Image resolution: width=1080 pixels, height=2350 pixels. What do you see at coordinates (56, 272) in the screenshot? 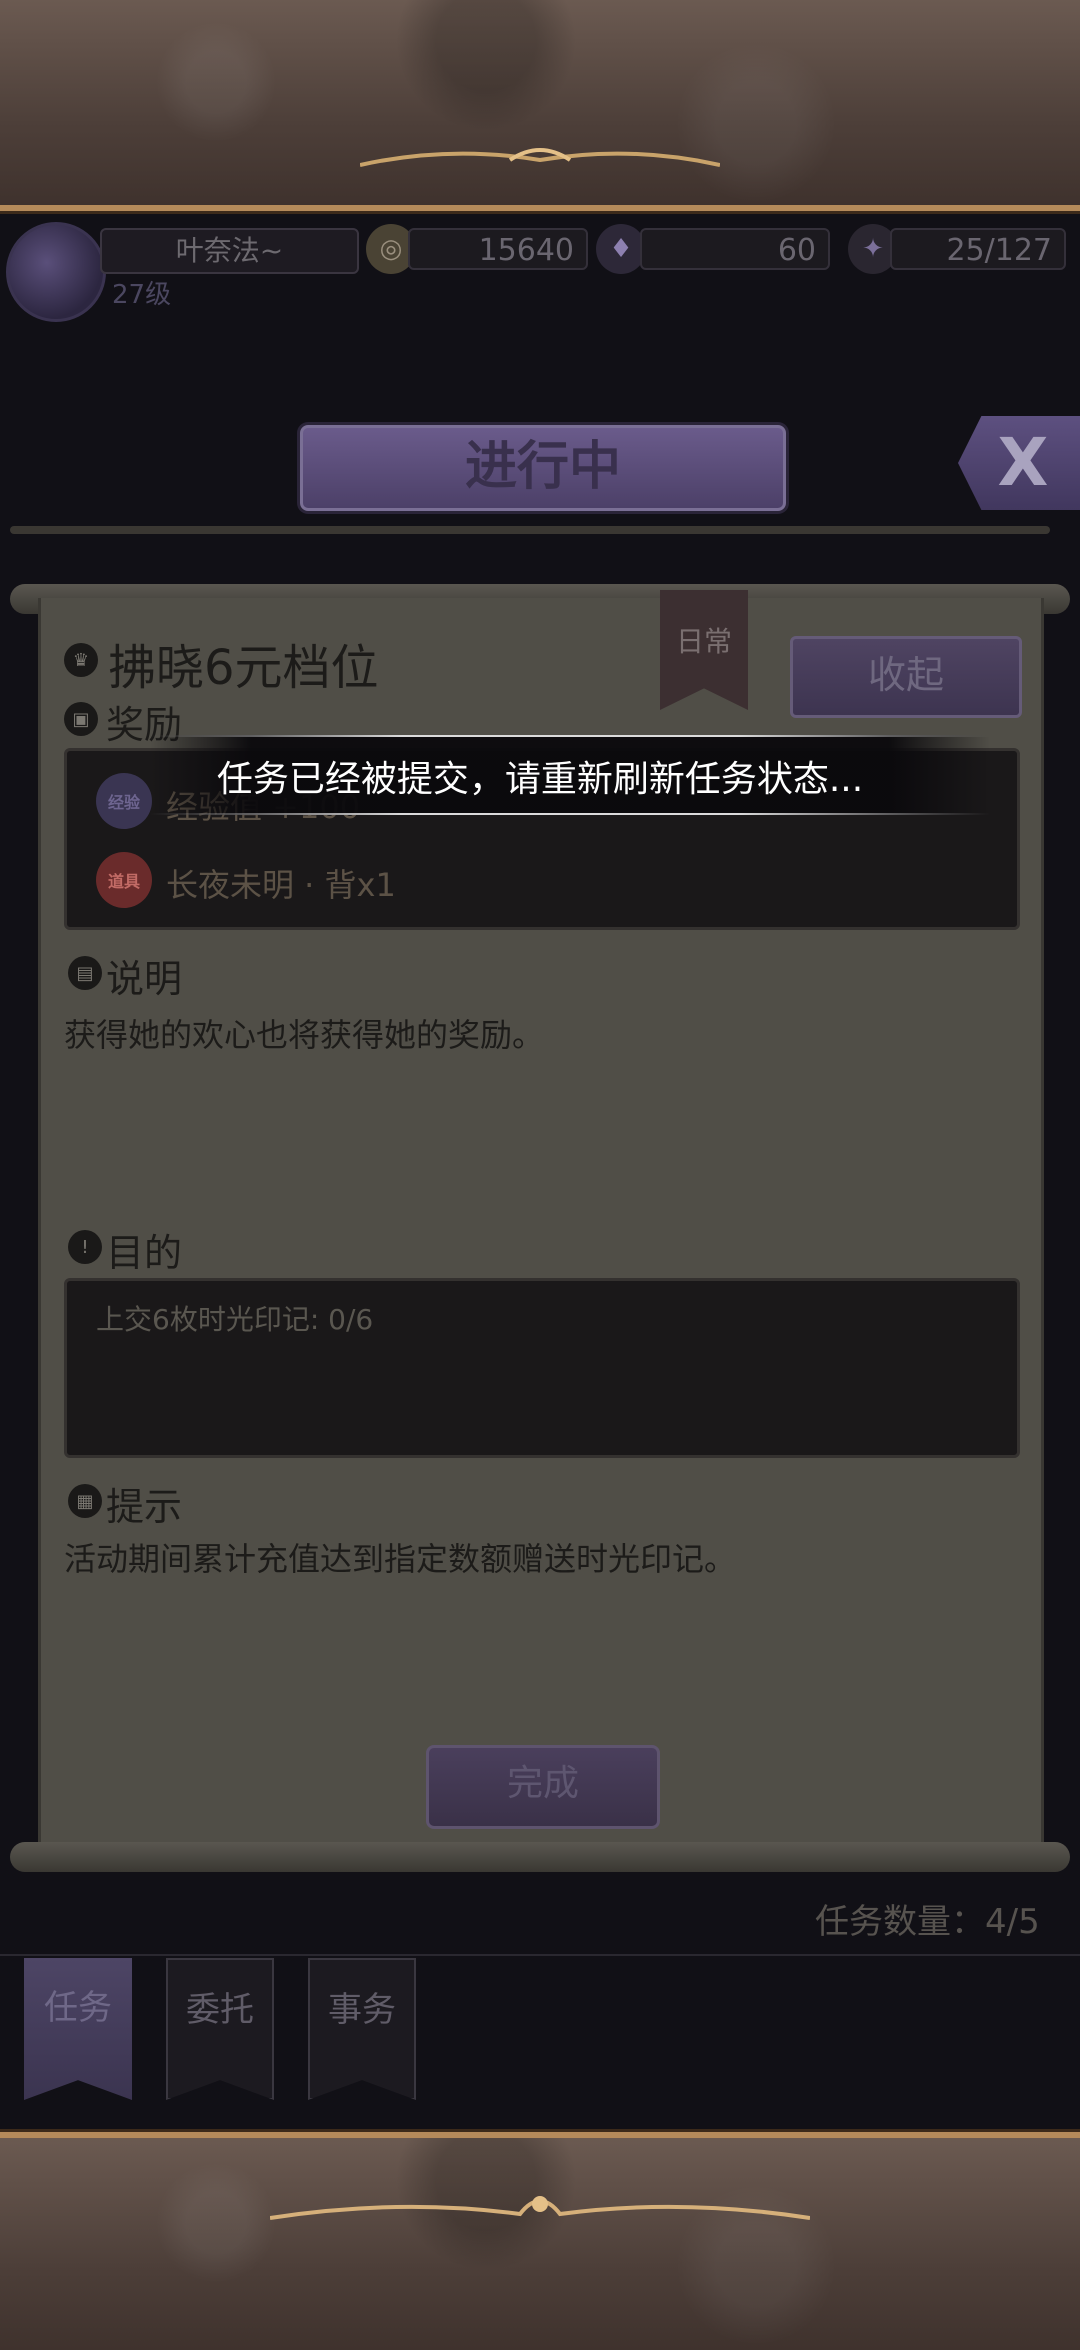
I see `avatar` at bounding box center [56, 272].